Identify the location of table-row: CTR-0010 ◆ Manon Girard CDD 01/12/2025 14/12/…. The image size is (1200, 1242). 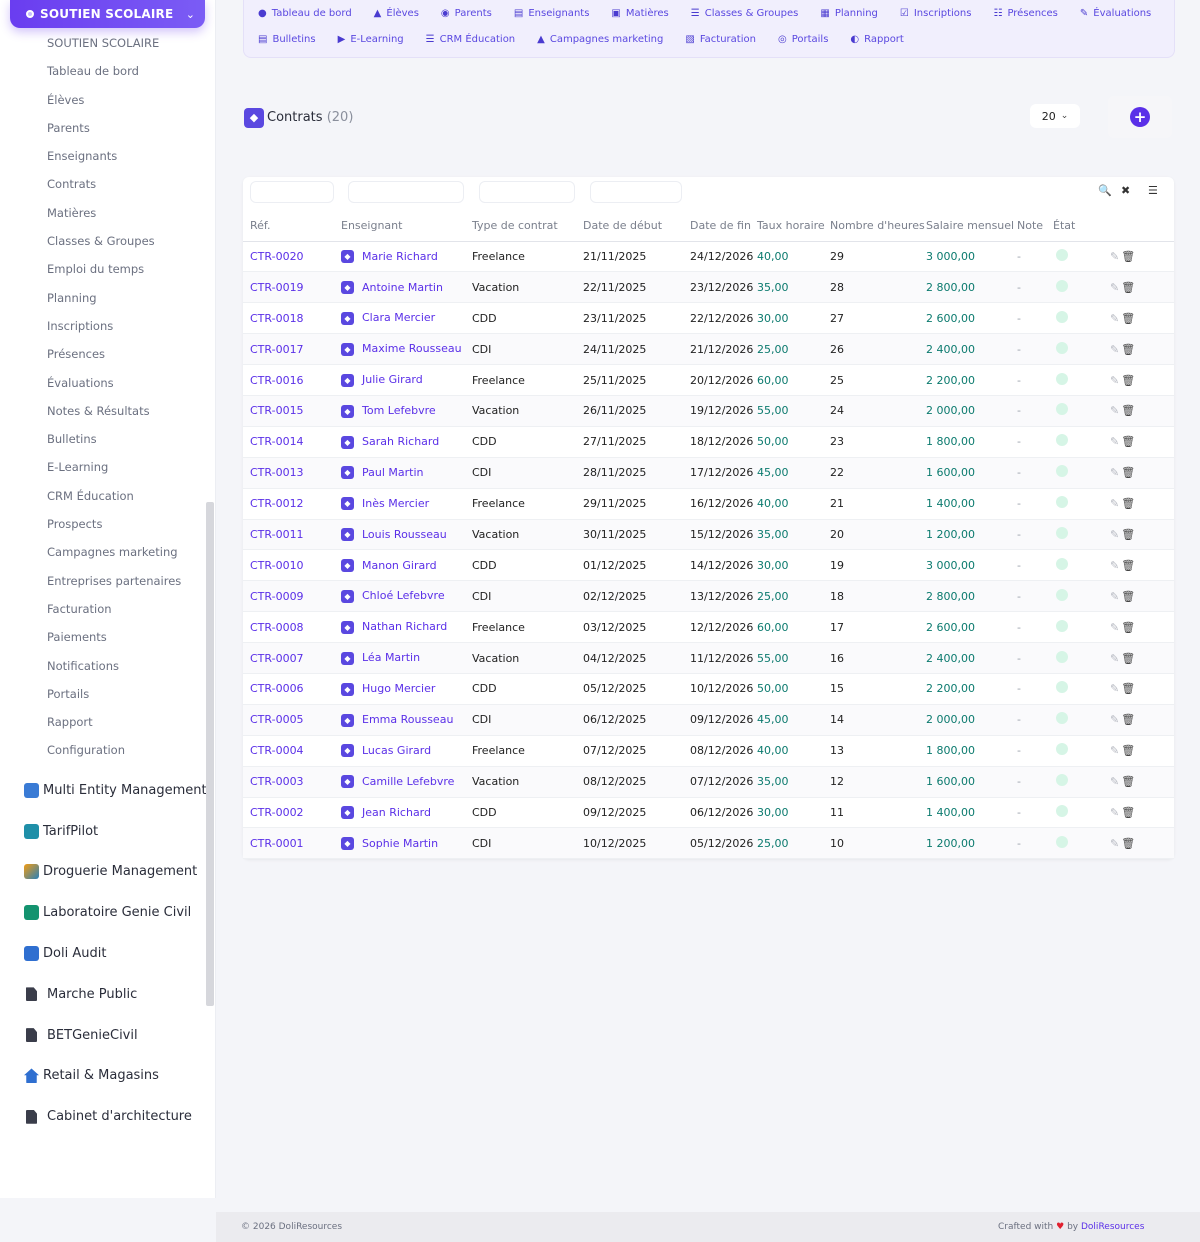
(708, 565).